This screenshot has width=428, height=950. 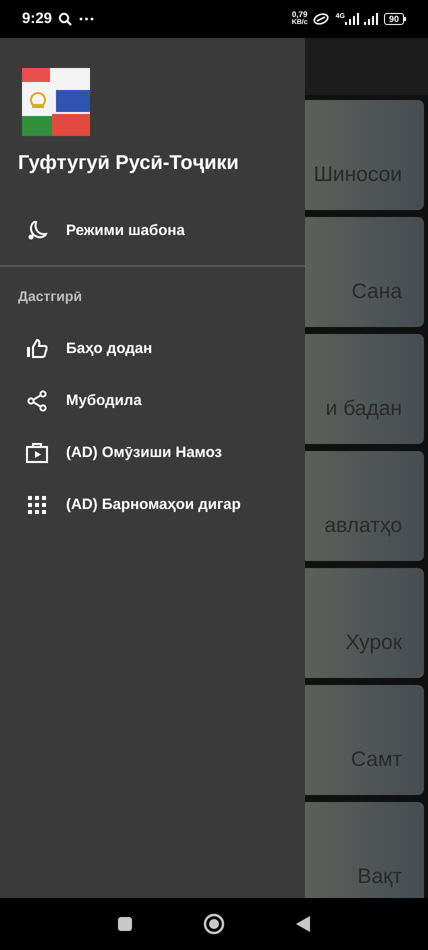 I want to click on status-time: 9:29, so click(x=37, y=18).